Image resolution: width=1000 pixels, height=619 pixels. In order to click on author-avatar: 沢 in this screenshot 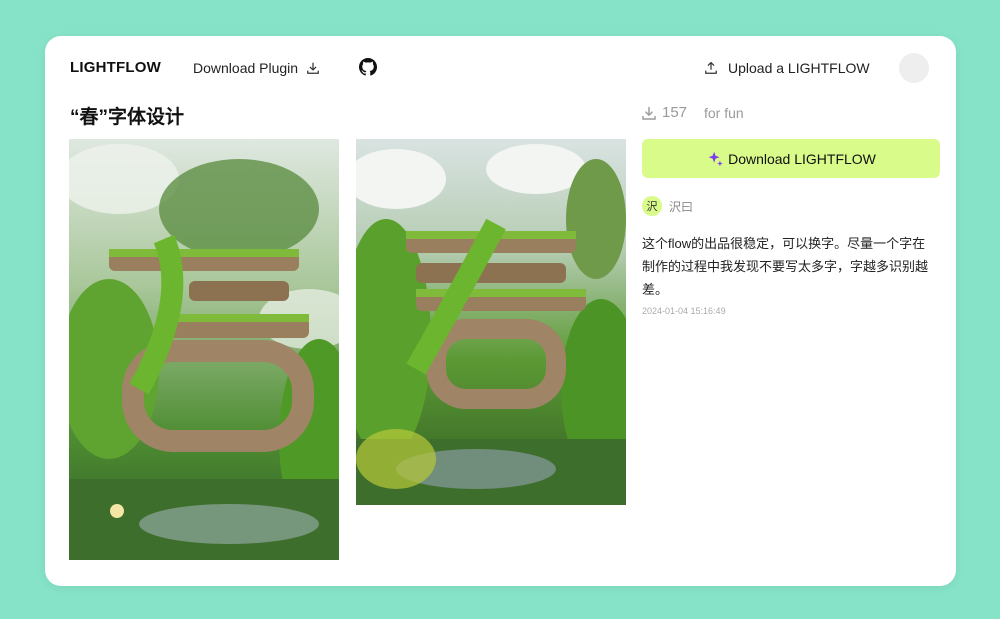, I will do `click(652, 206)`.